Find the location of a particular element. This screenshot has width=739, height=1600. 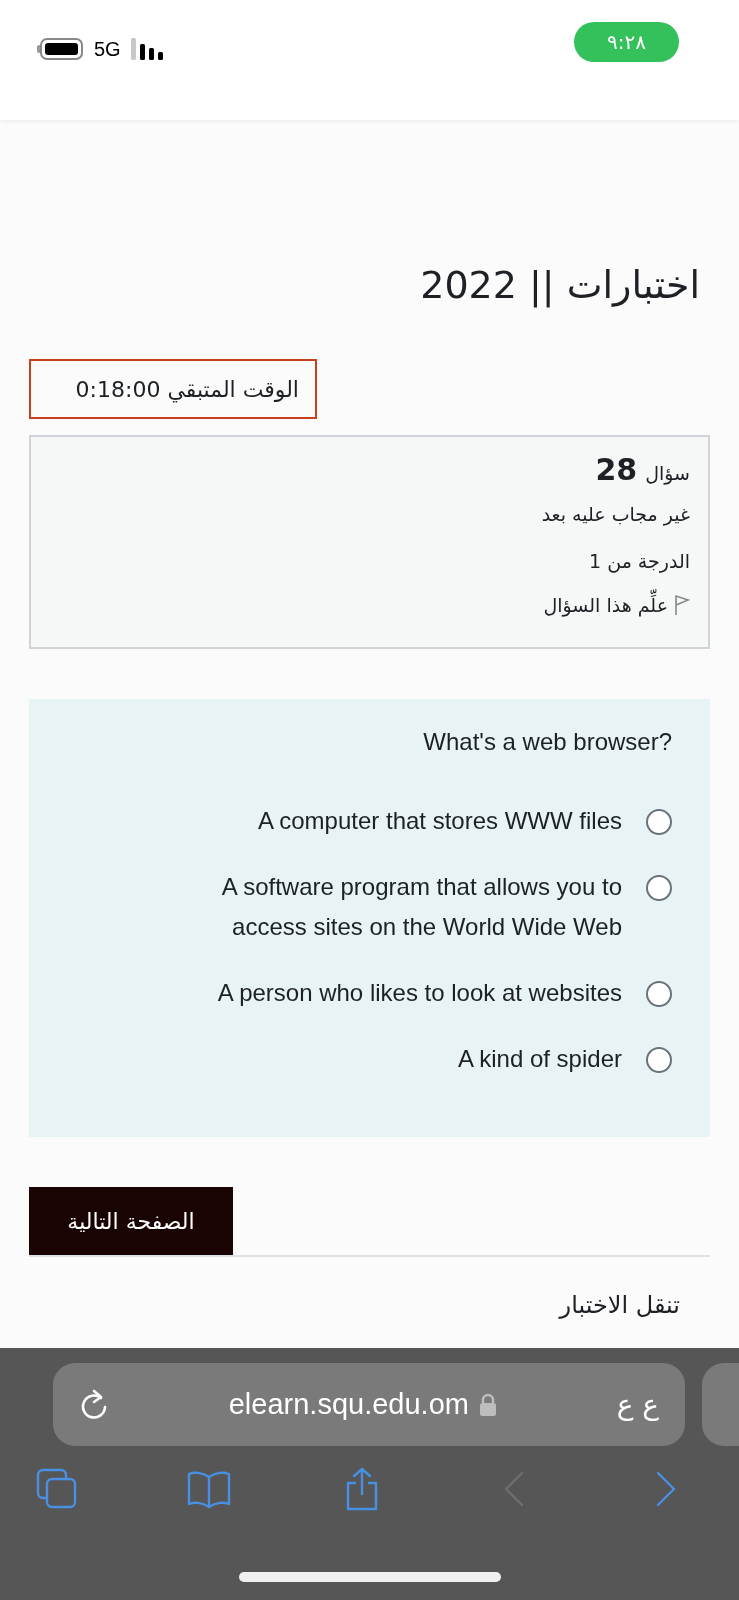

signal-icon is located at coordinates (147, 49).